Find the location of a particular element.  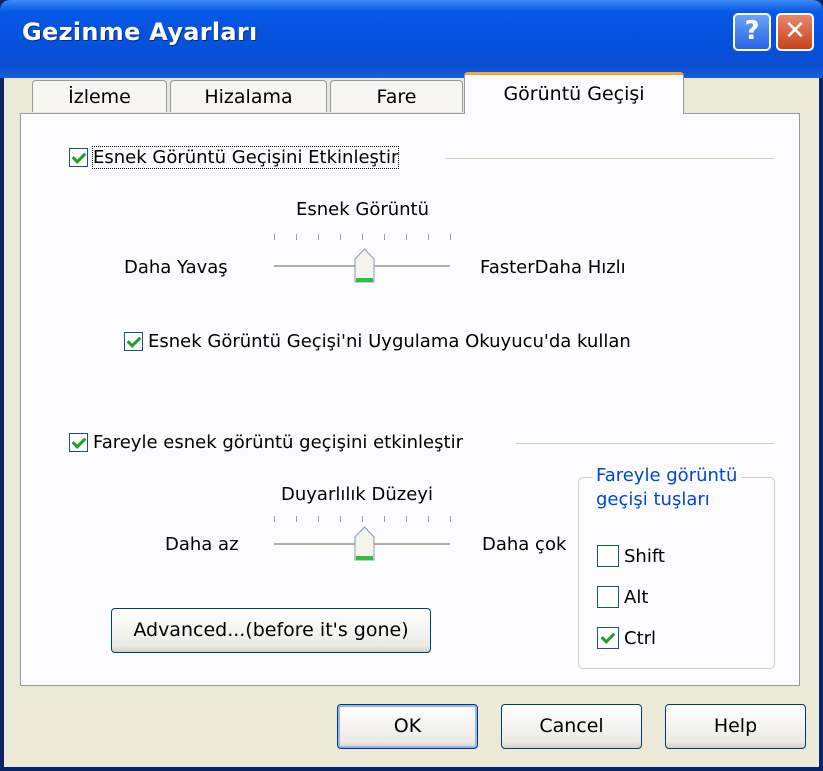

close-button: ✕ is located at coordinates (795, 32).